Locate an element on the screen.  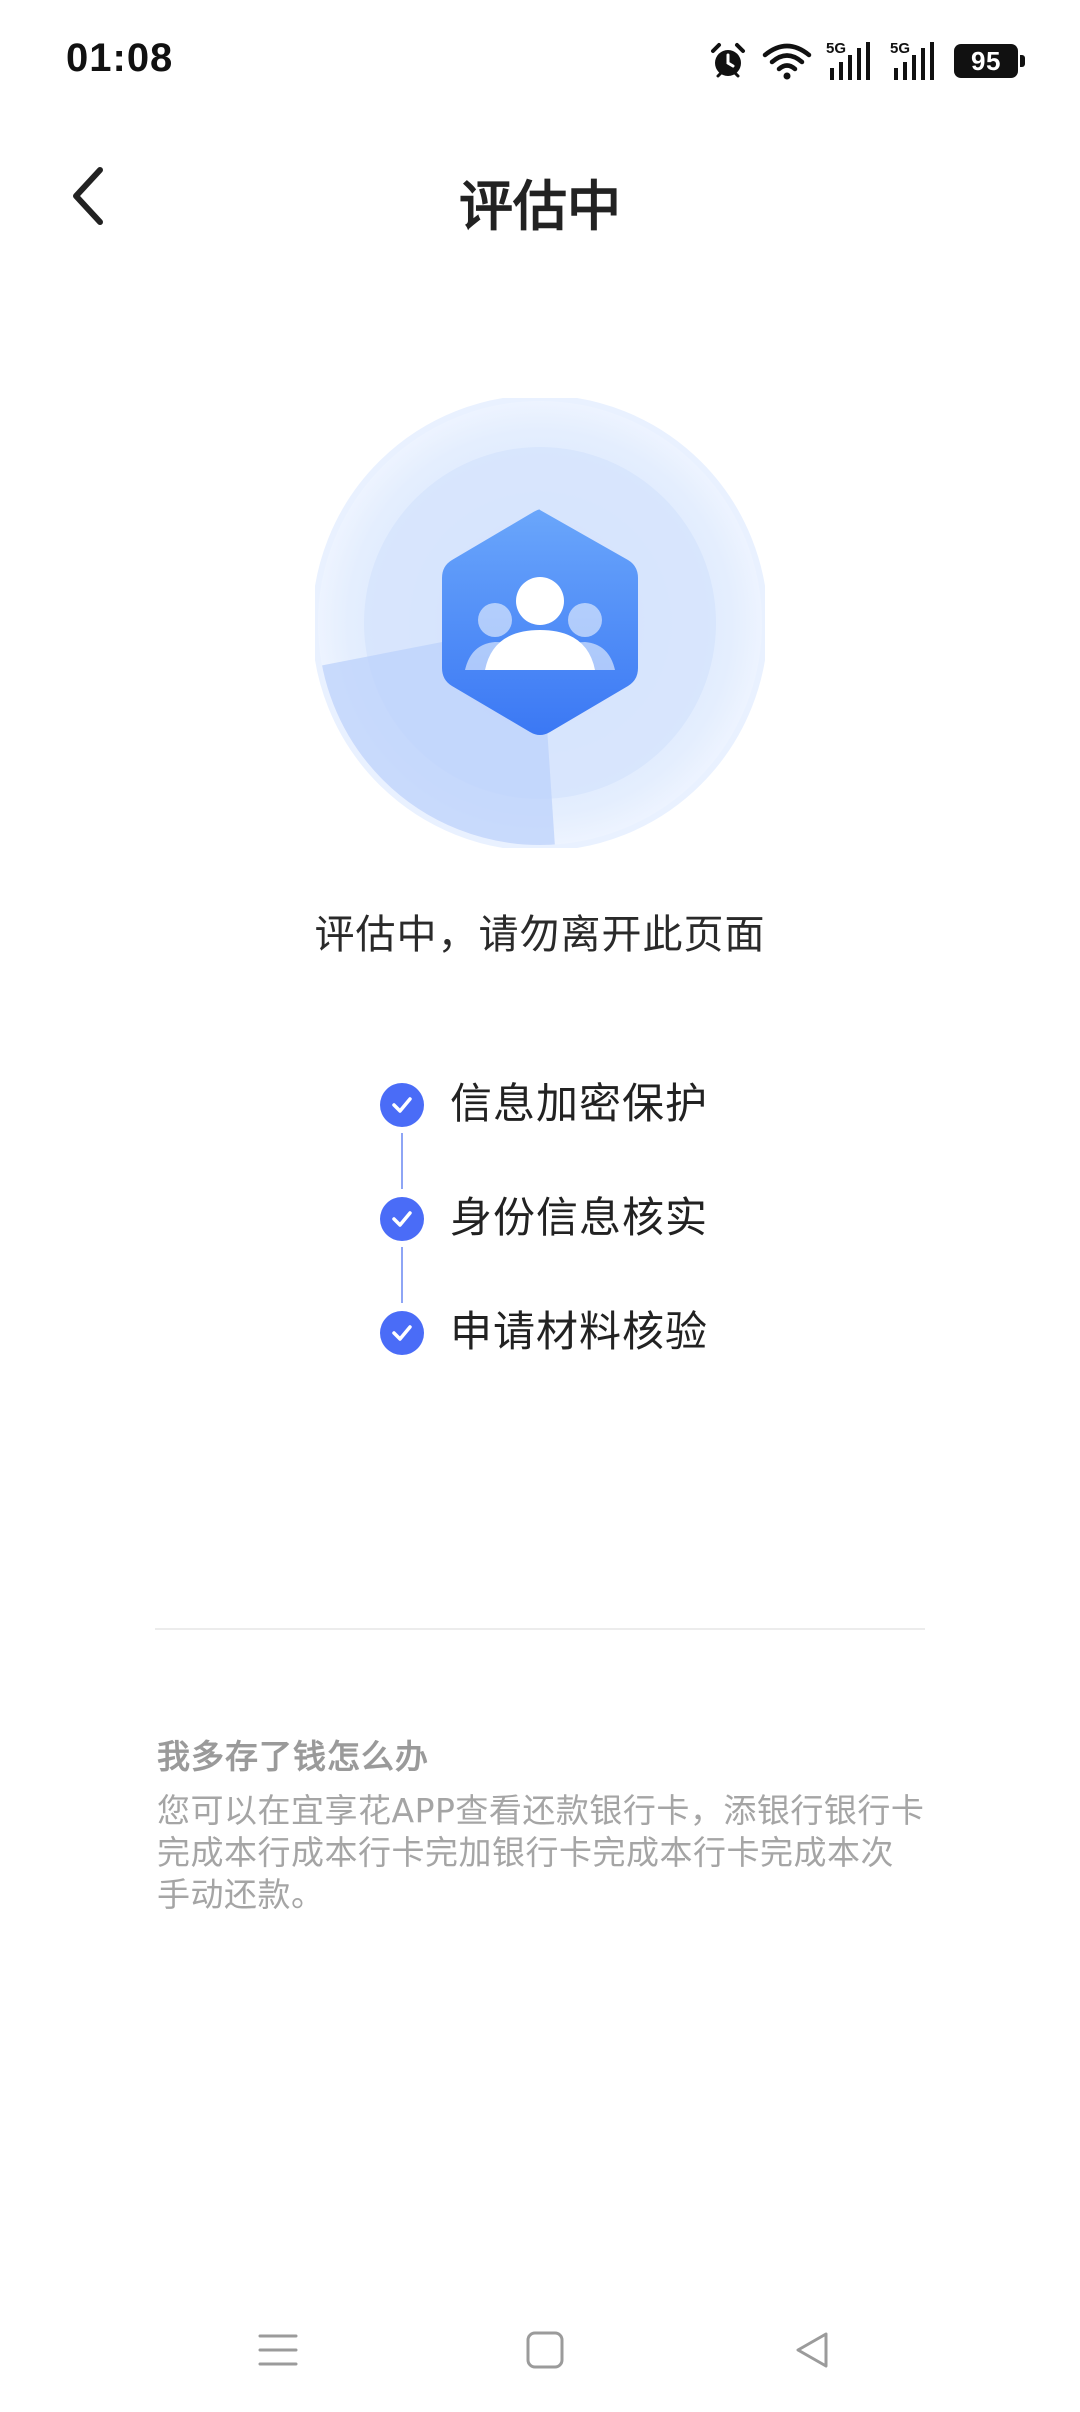
home-icon is located at coordinates (545, 2350).